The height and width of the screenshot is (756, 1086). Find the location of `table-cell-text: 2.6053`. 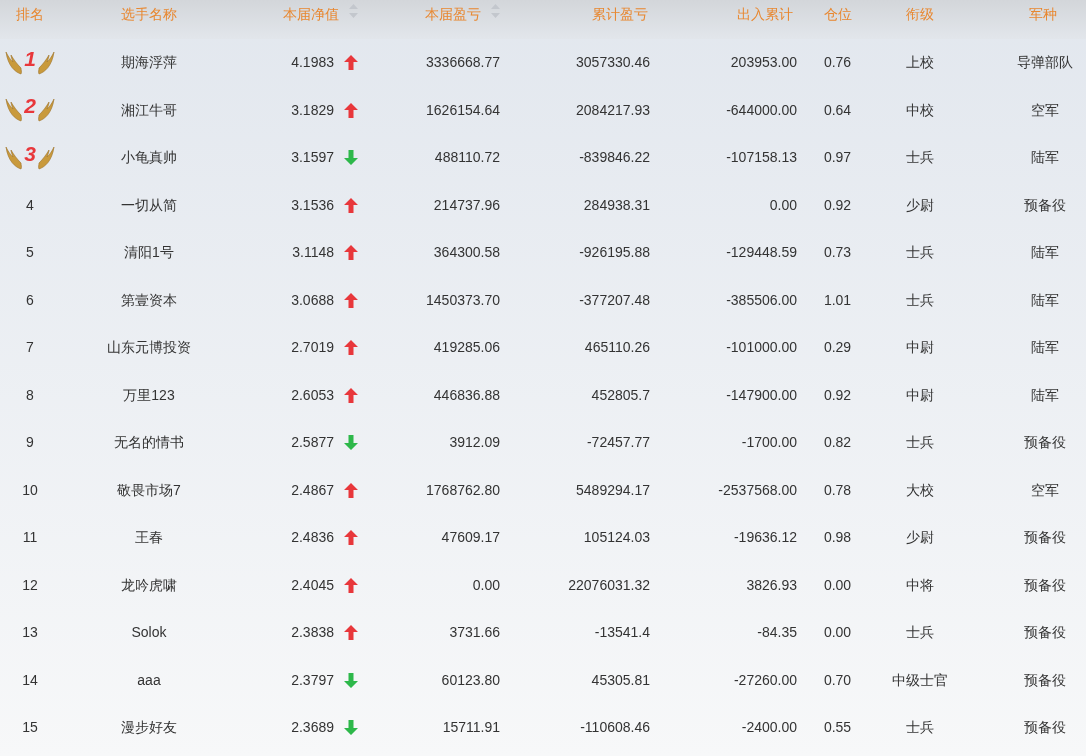

table-cell-text: 2.6053 is located at coordinates (312, 395).